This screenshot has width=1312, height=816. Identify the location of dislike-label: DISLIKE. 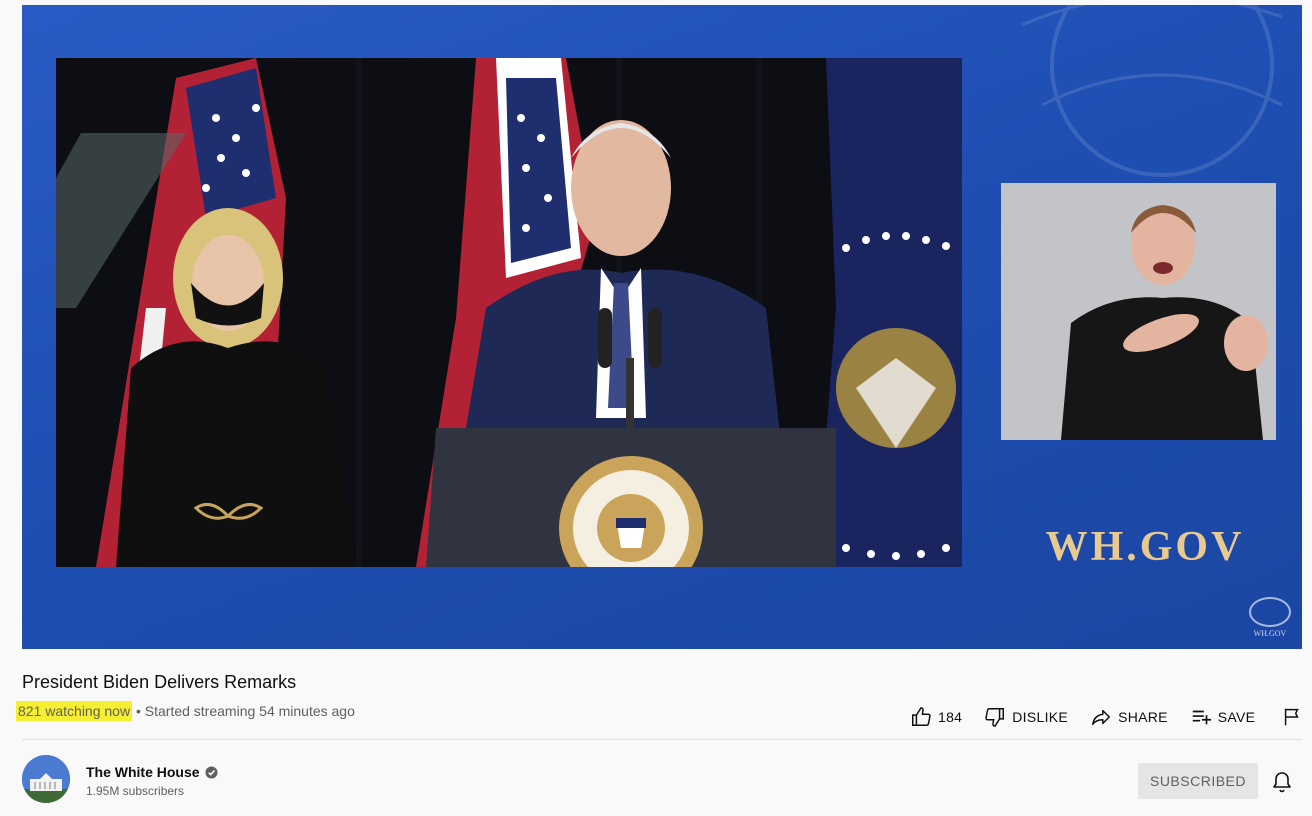
(1040, 717).